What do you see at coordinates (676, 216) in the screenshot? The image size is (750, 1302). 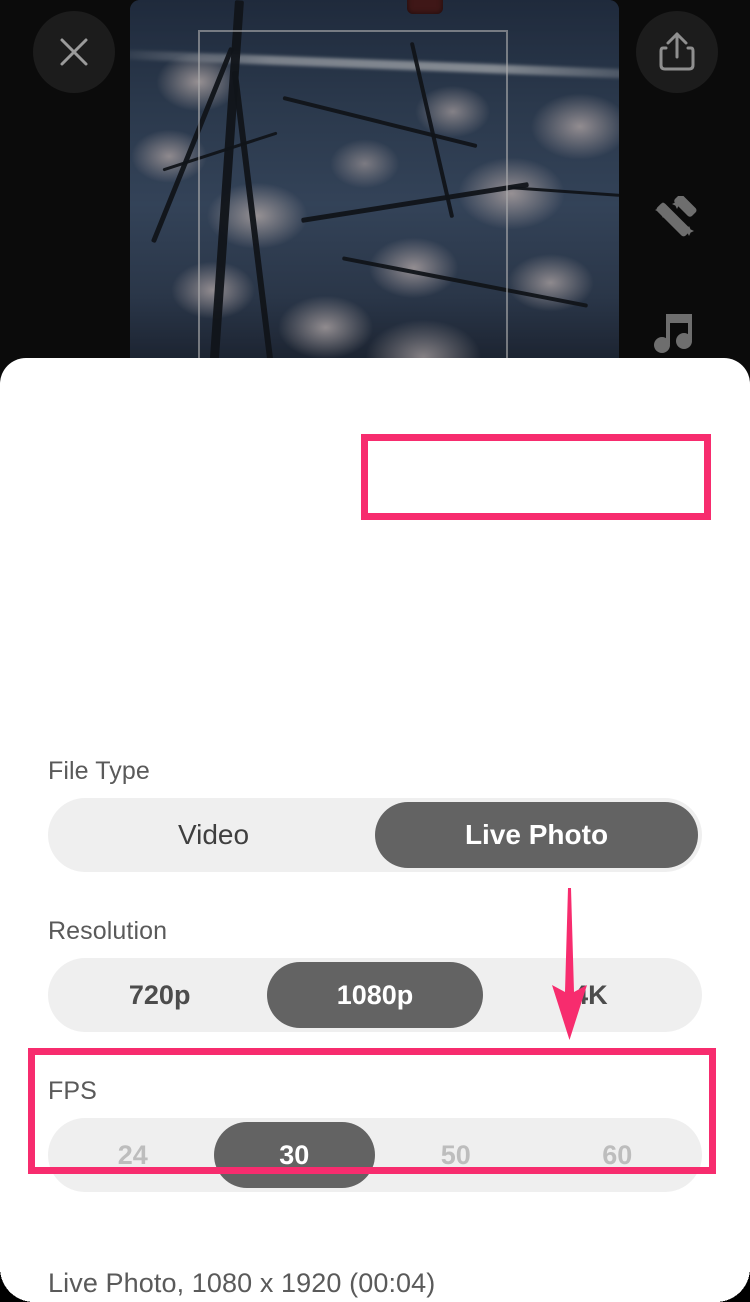 I see `magic-wand-icon` at bounding box center [676, 216].